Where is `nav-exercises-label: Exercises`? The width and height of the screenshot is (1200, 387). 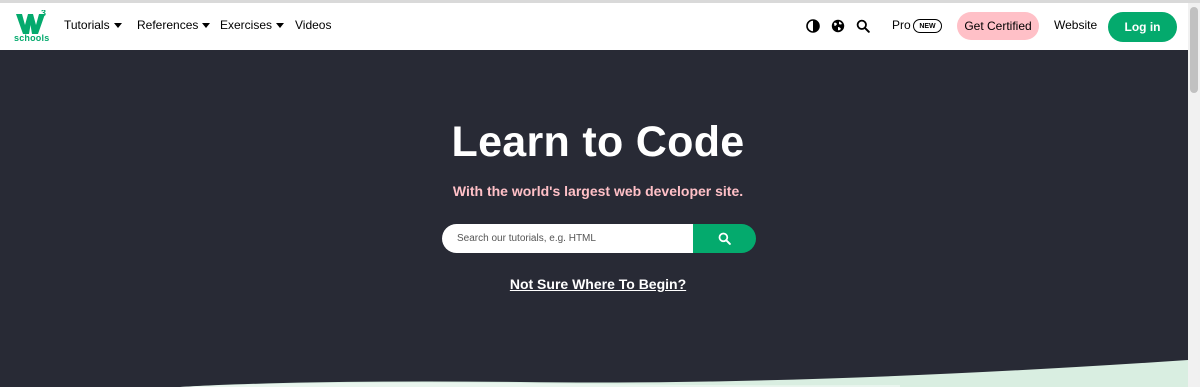 nav-exercises-label: Exercises is located at coordinates (246, 25).